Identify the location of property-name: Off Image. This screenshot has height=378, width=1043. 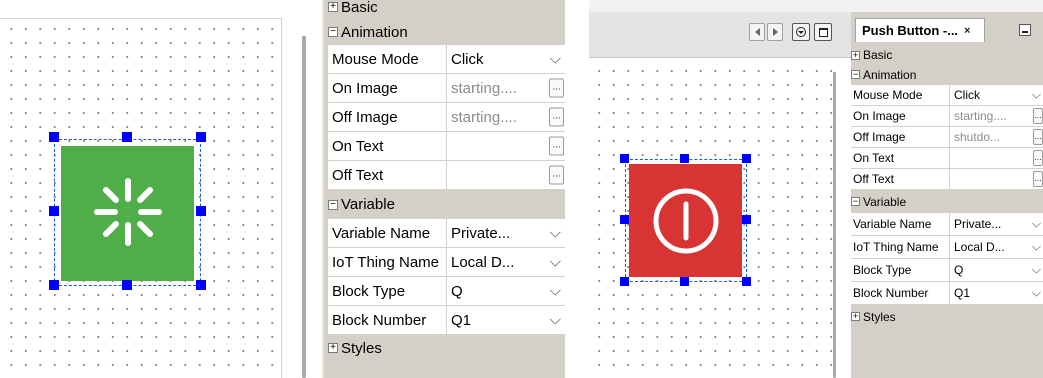
(387, 117).